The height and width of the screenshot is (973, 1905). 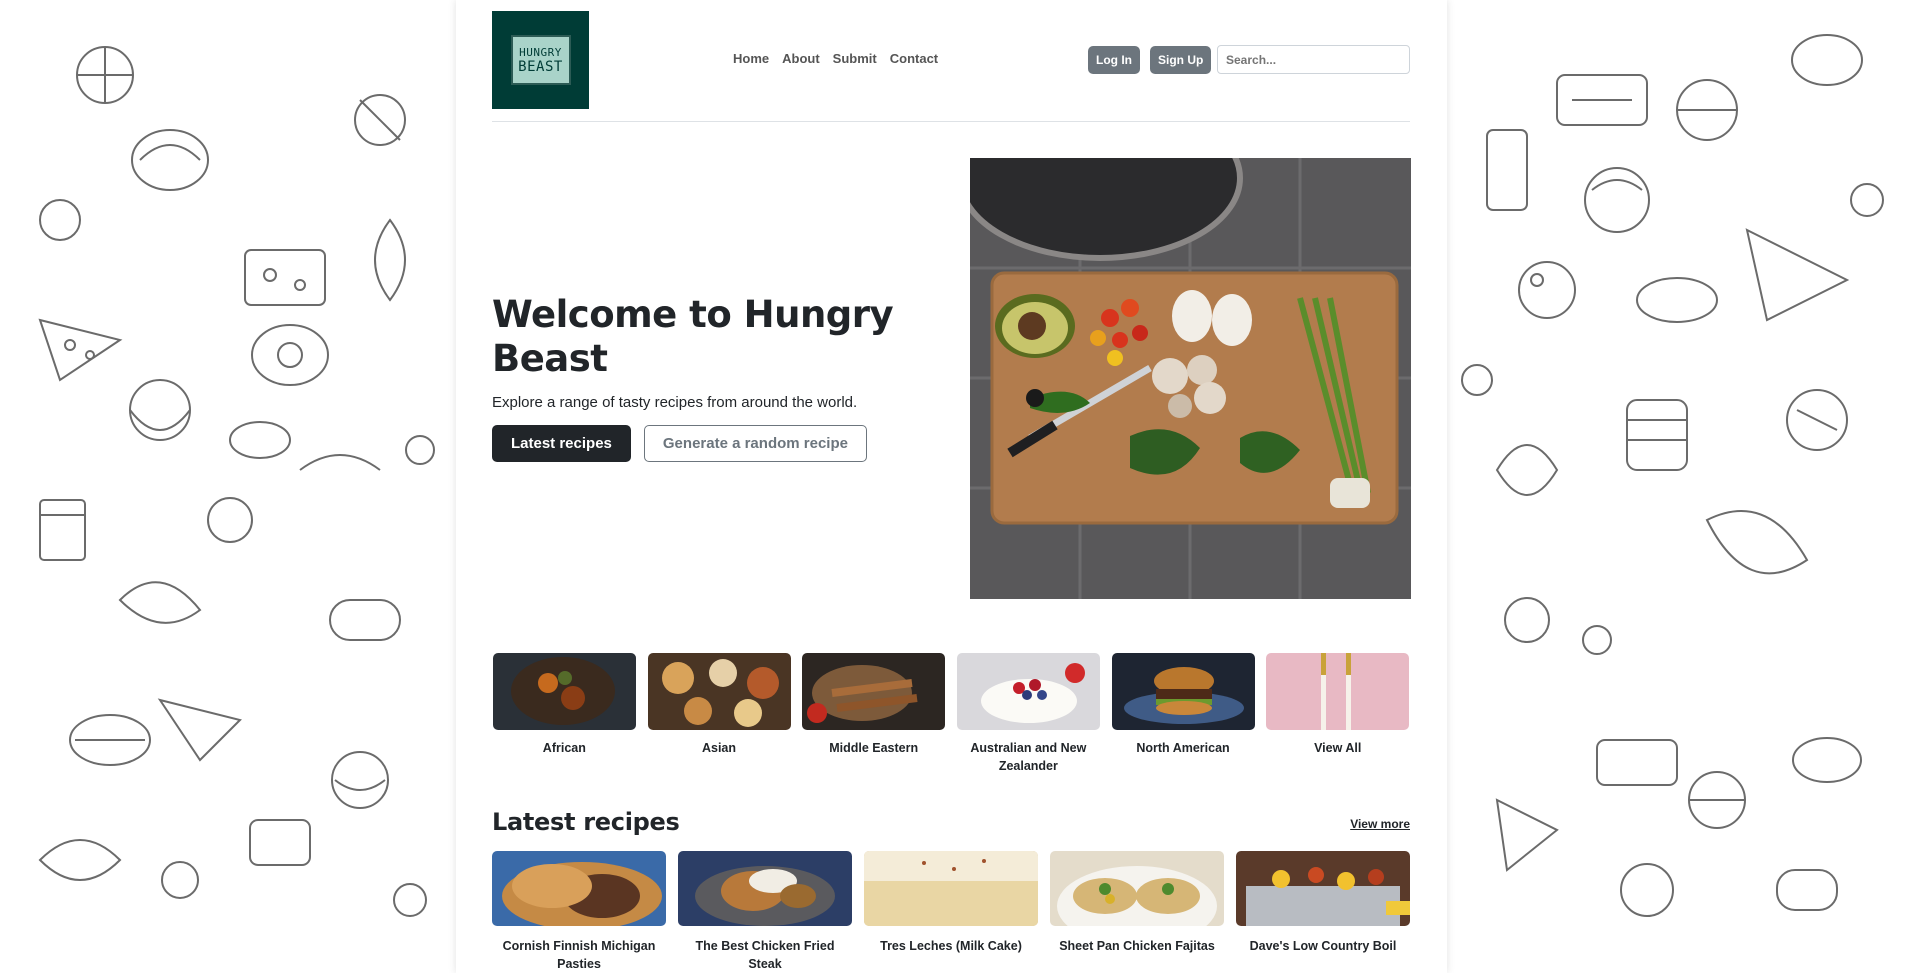 I want to click on recipe-card: Sheet Pan Chicken Fajitas, so click(x=1137, y=912).